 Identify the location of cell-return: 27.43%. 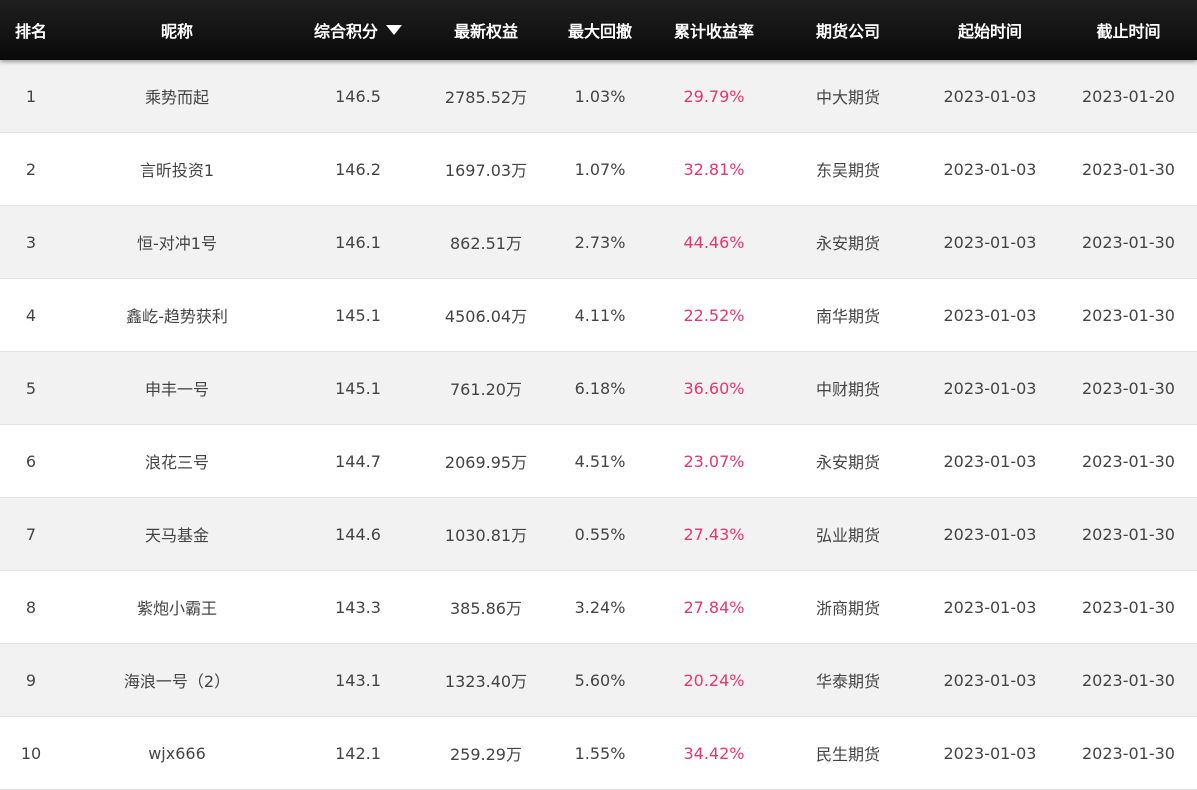
(714, 534).